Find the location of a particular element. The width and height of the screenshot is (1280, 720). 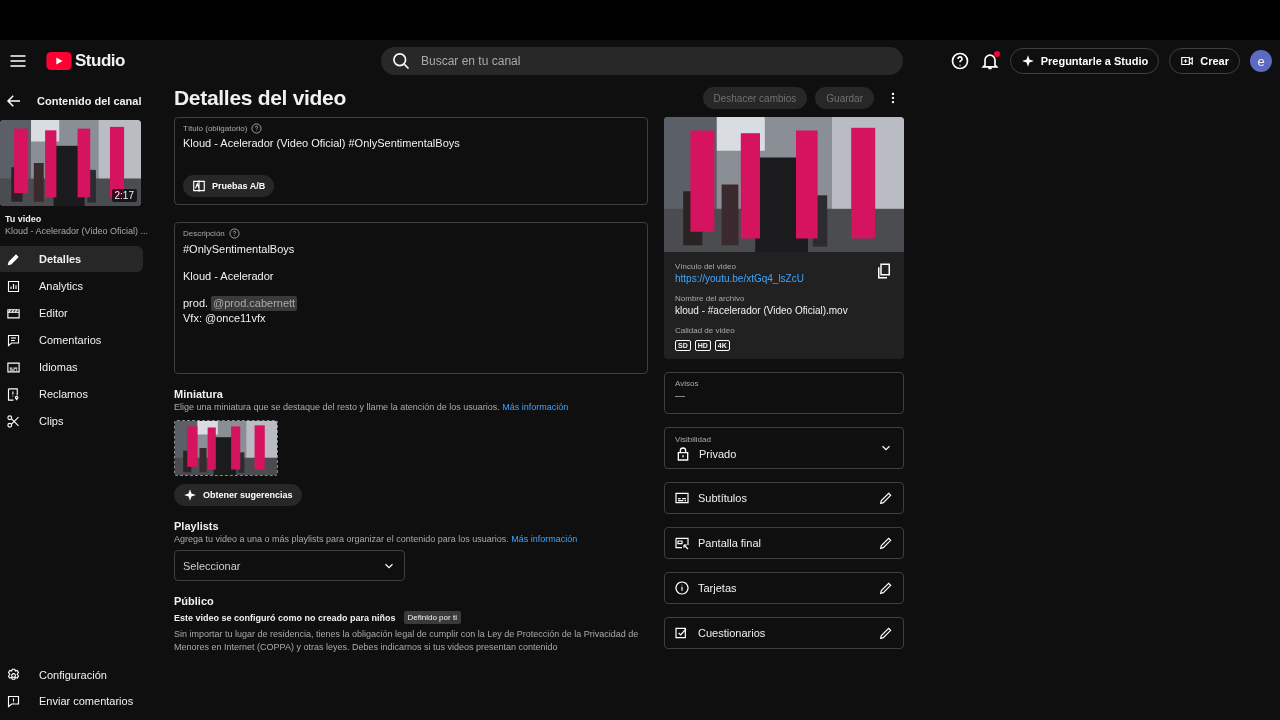

page-title: Detalles del video is located at coordinates (260, 98).